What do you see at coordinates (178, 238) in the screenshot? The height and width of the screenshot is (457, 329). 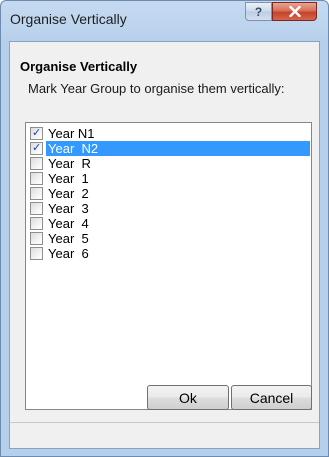 I see `list-item-label-wrap: Year 5` at bounding box center [178, 238].